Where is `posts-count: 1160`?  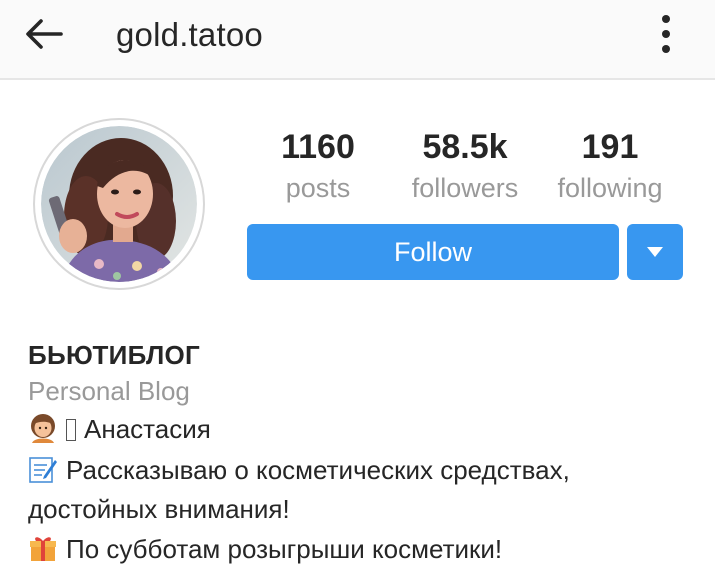 posts-count: 1160 is located at coordinates (318, 147).